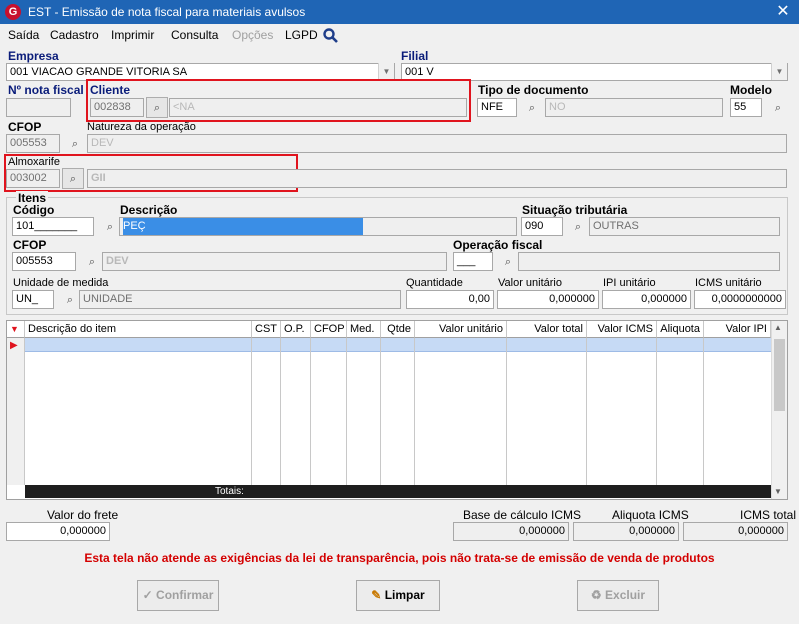 The height and width of the screenshot is (624, 799). What do you see at coordinates (626, 531) in the screenshot?
I see `aliquota-icms-field: 0,000000` at bounding box center [626, 531].